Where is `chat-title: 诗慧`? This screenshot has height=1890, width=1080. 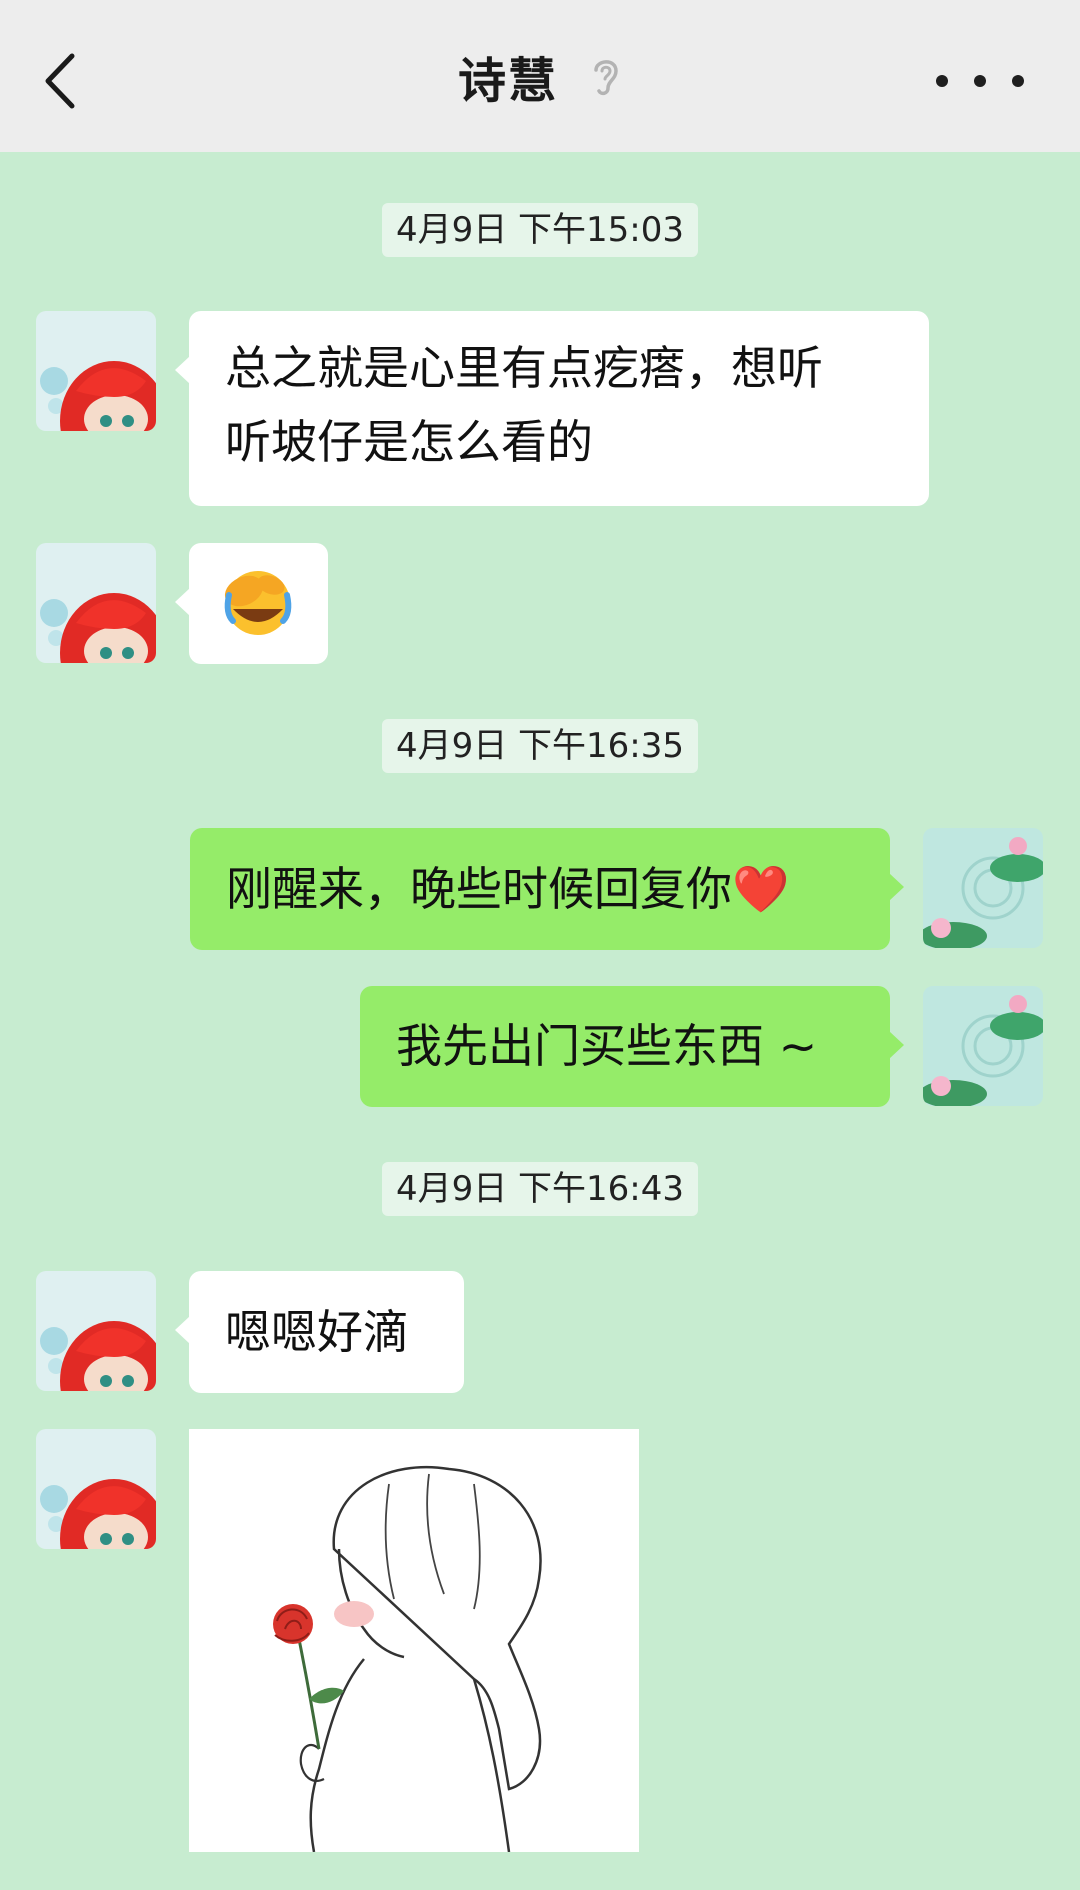
chat-title: 诗慧 is located at coordinates (507, 81).